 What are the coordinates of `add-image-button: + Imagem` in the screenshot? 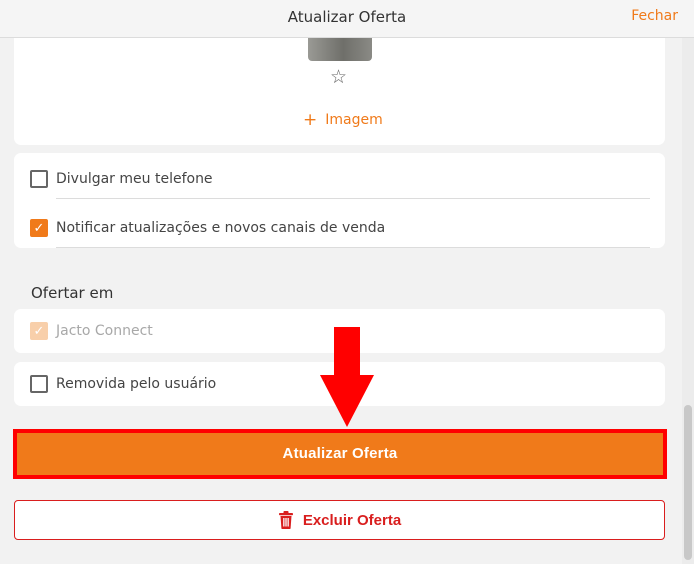 It's located at (343, 119).